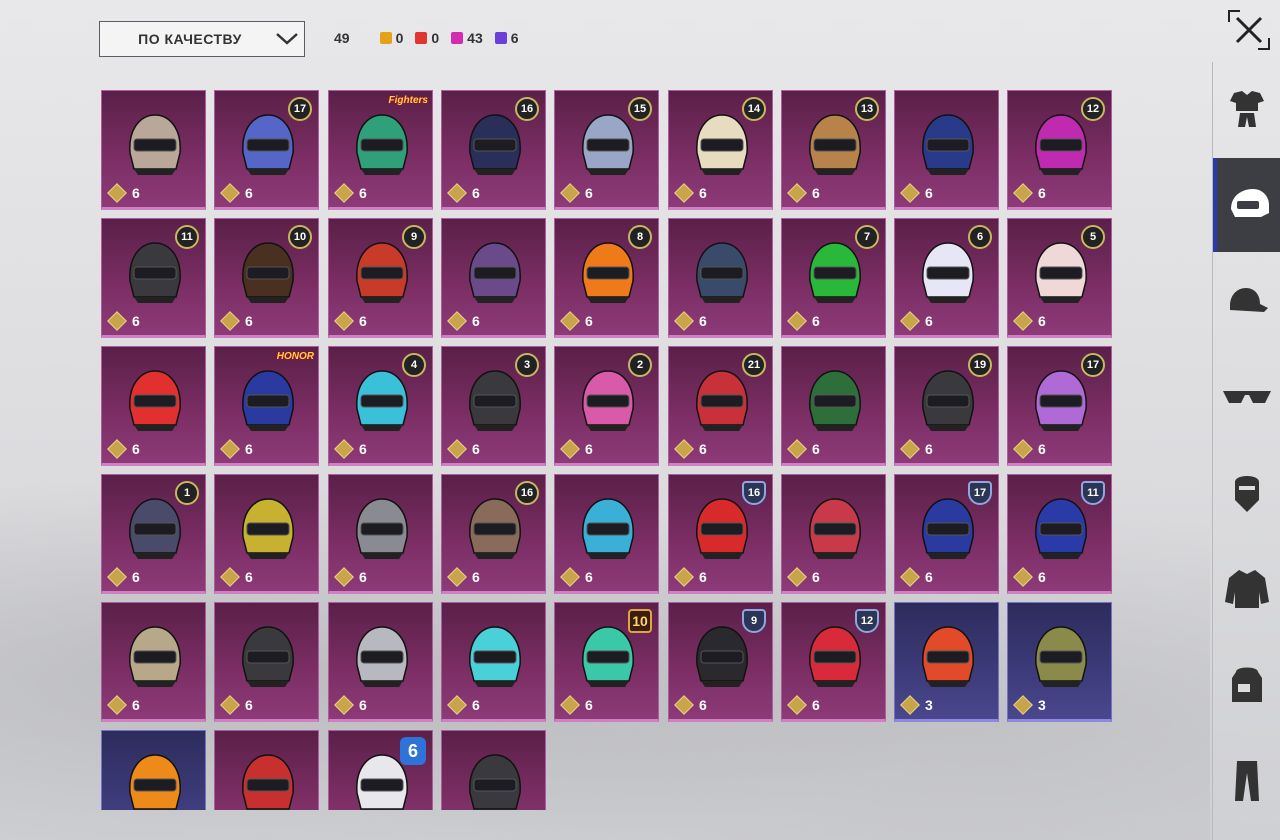 The width and height of the screenshot is (1280, 840). Describe the element at coordinates (1246, 685) in the screenshot. I see `sidebar-item-backpack` at that location.